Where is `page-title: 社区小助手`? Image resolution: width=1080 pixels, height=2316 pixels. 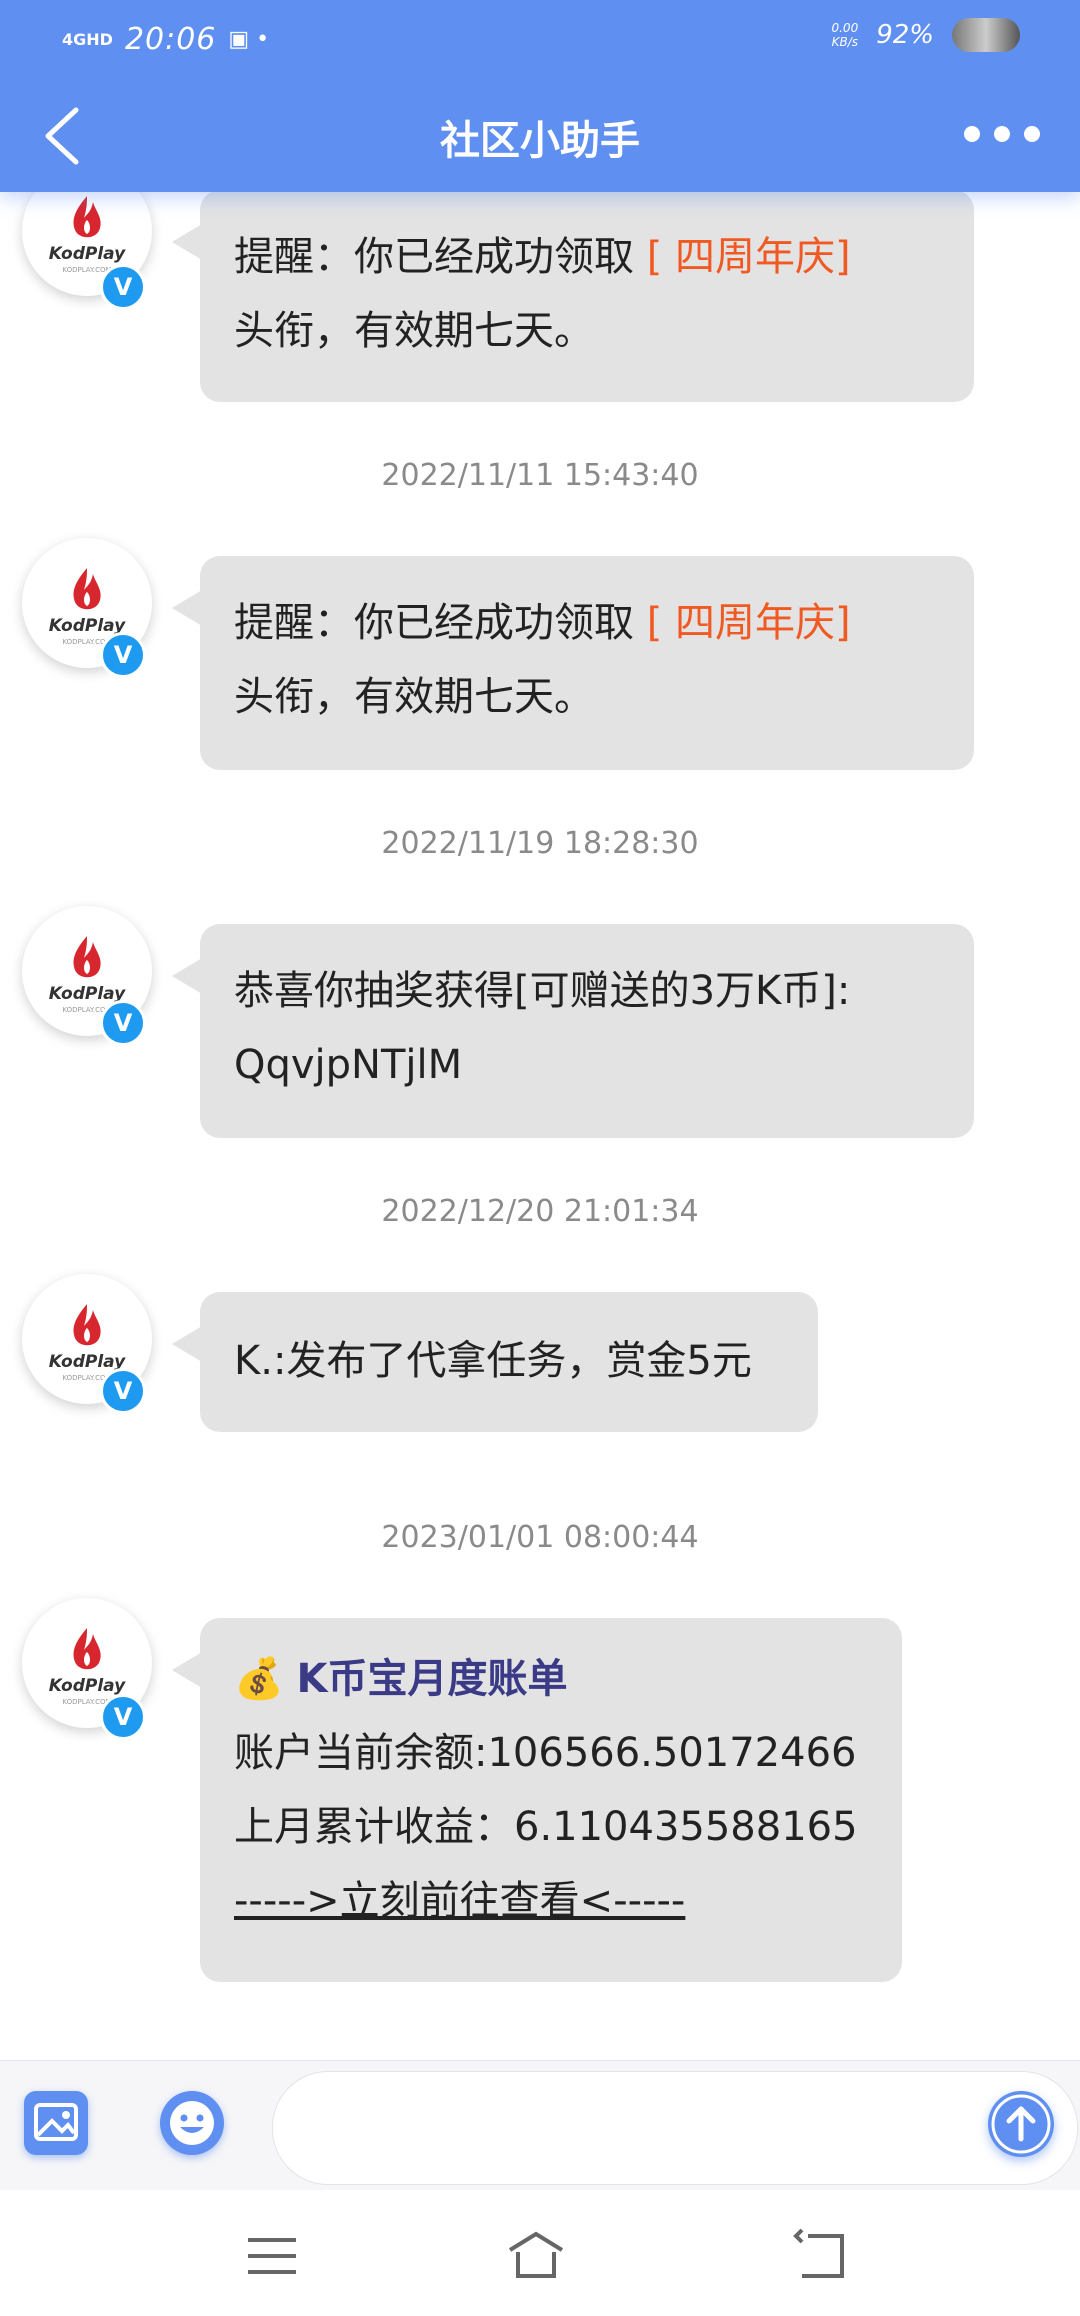
page-title: 社区小助手 is located at coordinates (540, 141).